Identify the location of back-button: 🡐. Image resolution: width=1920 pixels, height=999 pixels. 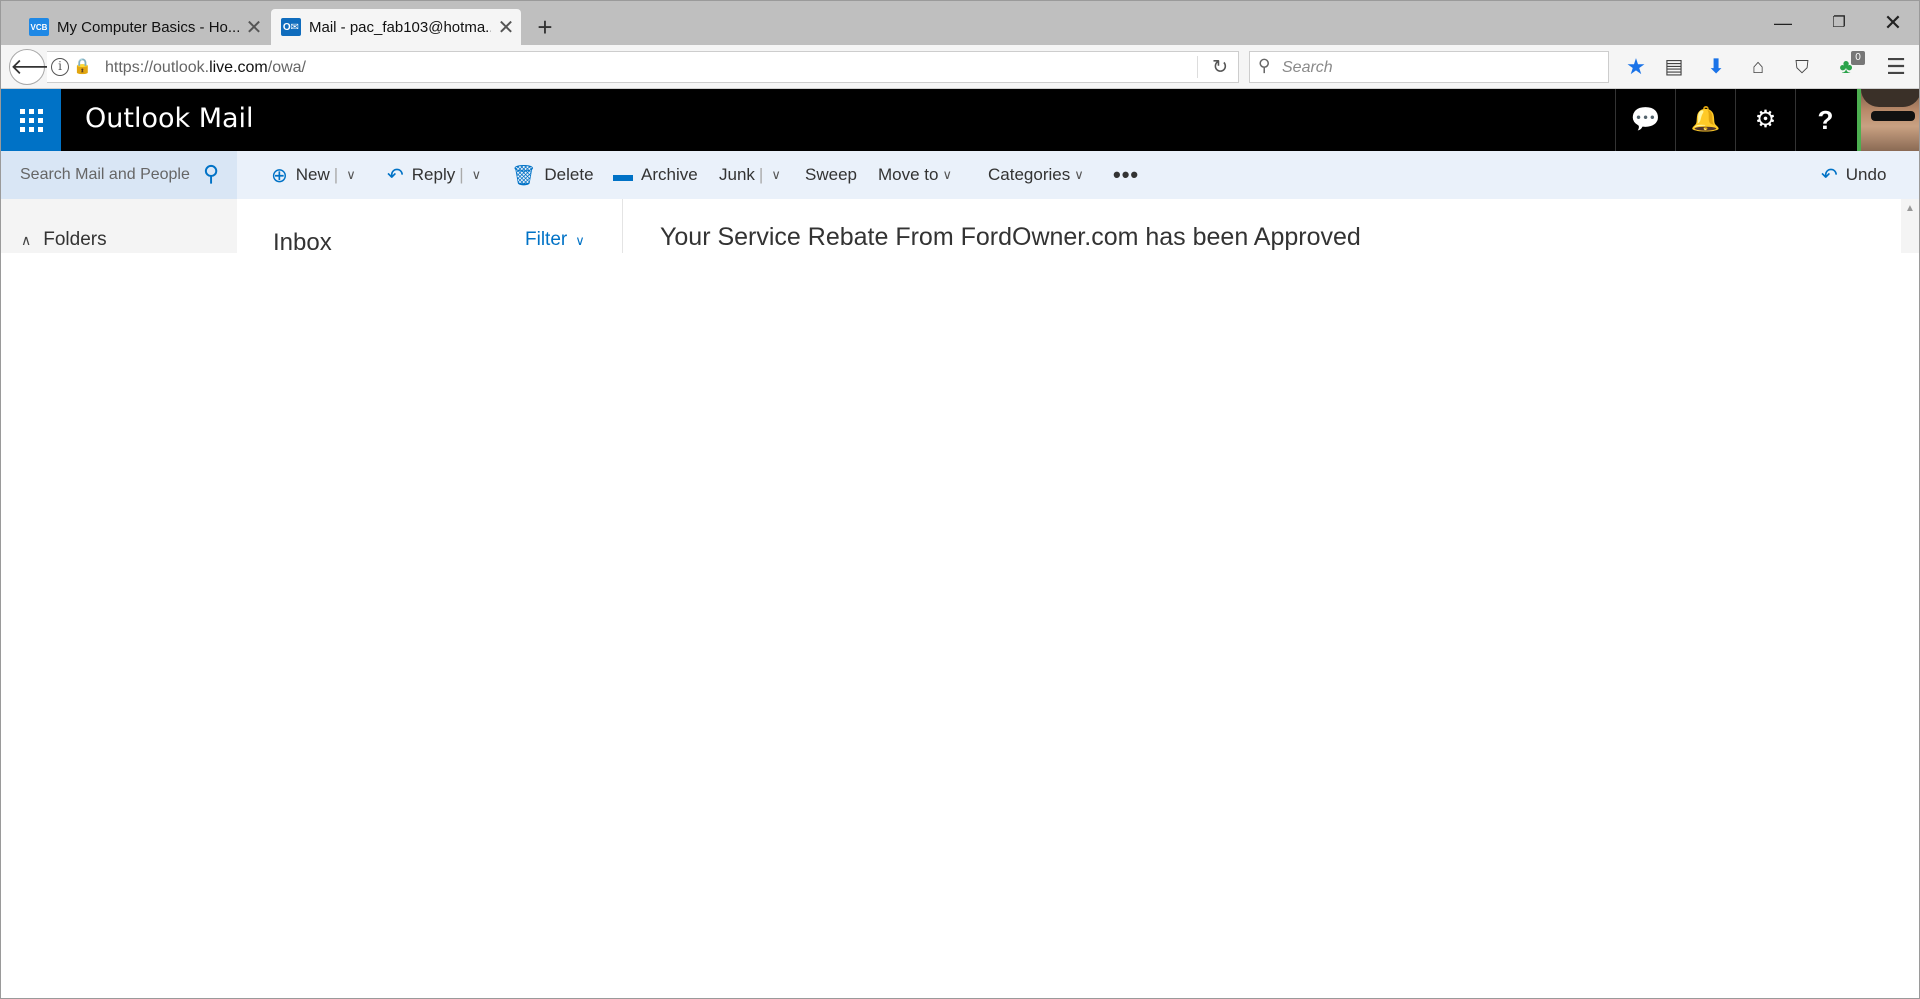
(39, 67).